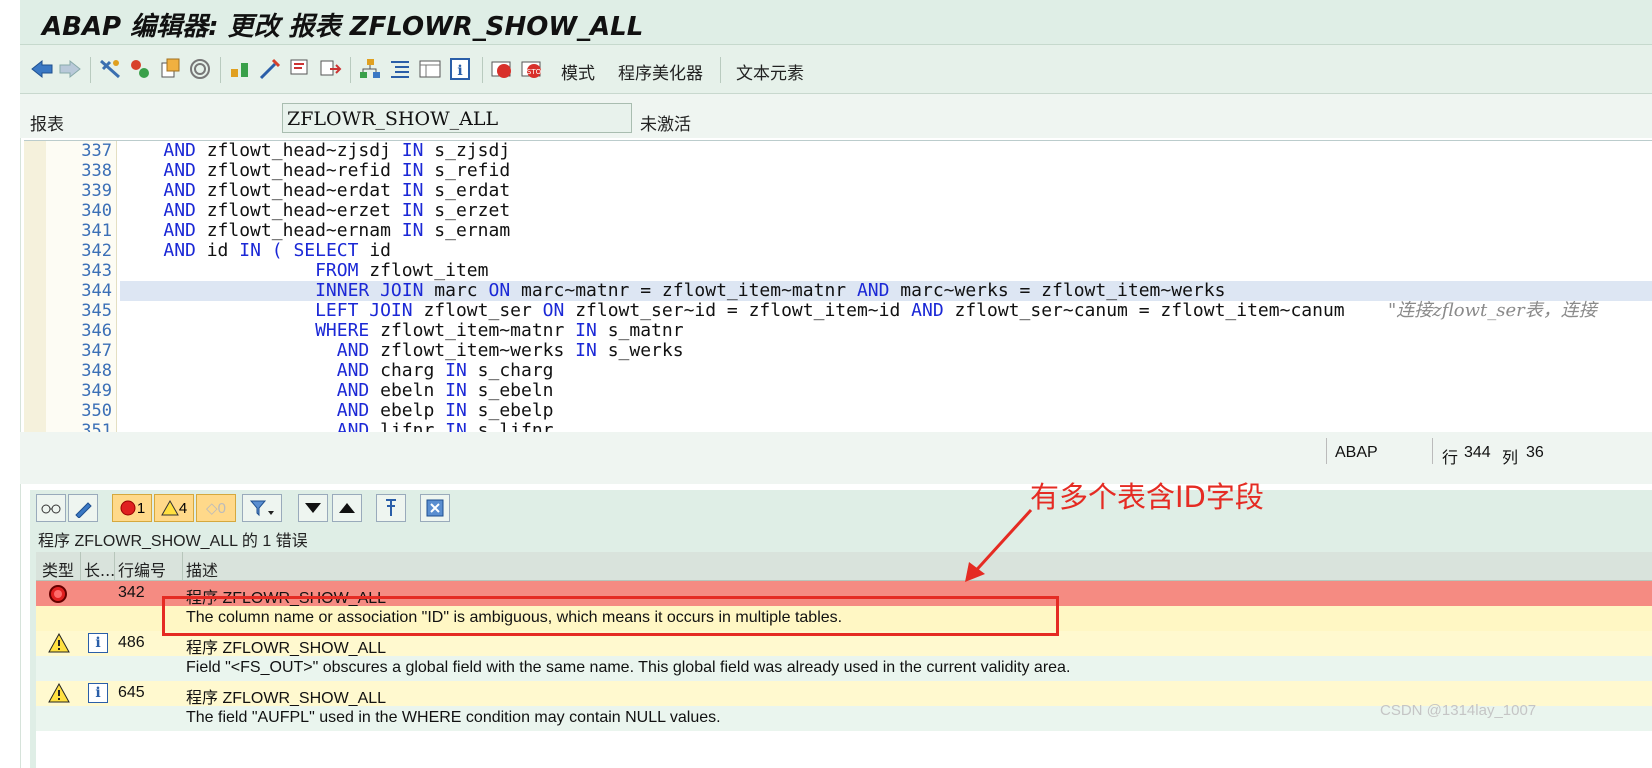 This screenshot has width=1652, height=768. I want to click on col-label: 列, so click(1510, 458).